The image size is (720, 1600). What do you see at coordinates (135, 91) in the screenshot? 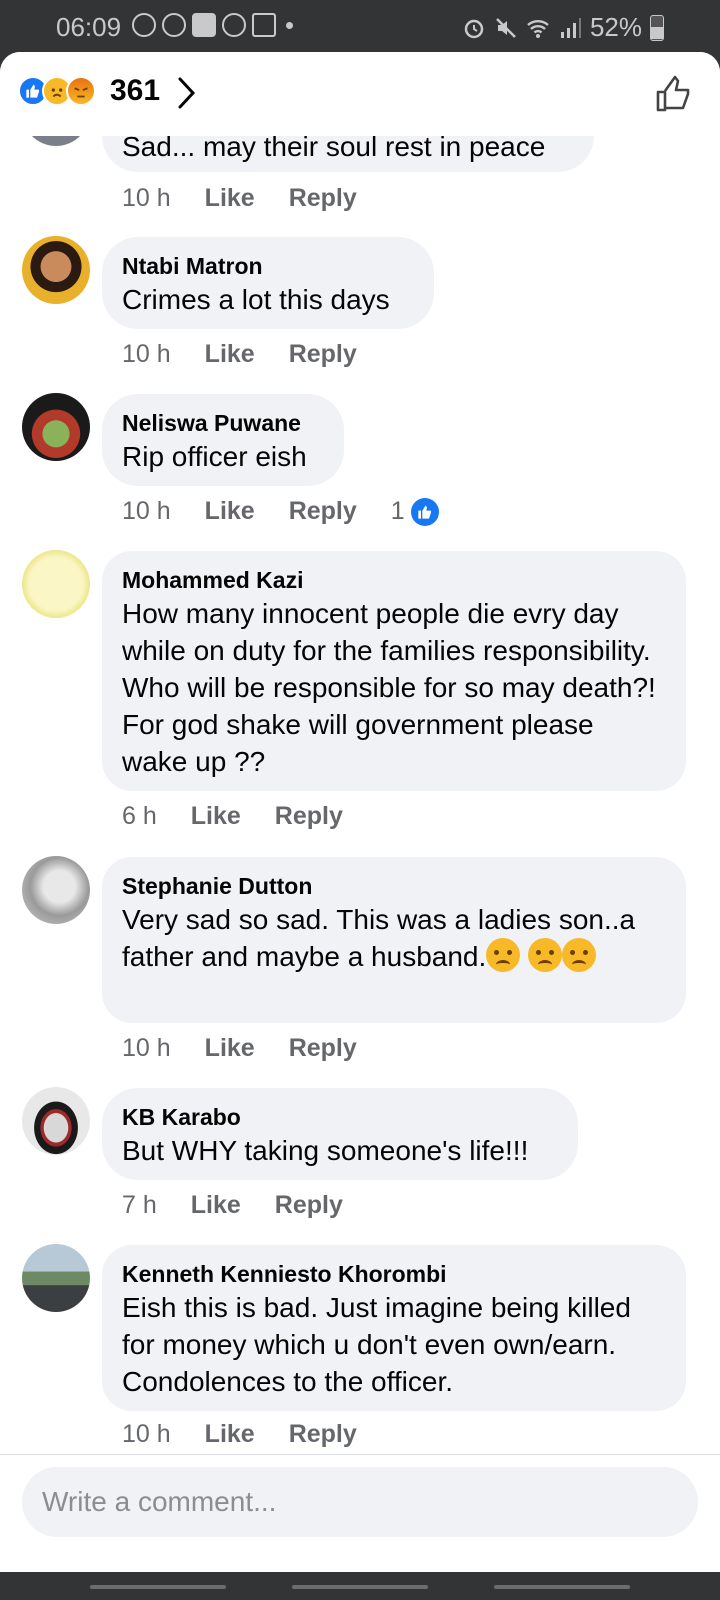
I see `reaction-count: 361` at bounding box center [135, 91].